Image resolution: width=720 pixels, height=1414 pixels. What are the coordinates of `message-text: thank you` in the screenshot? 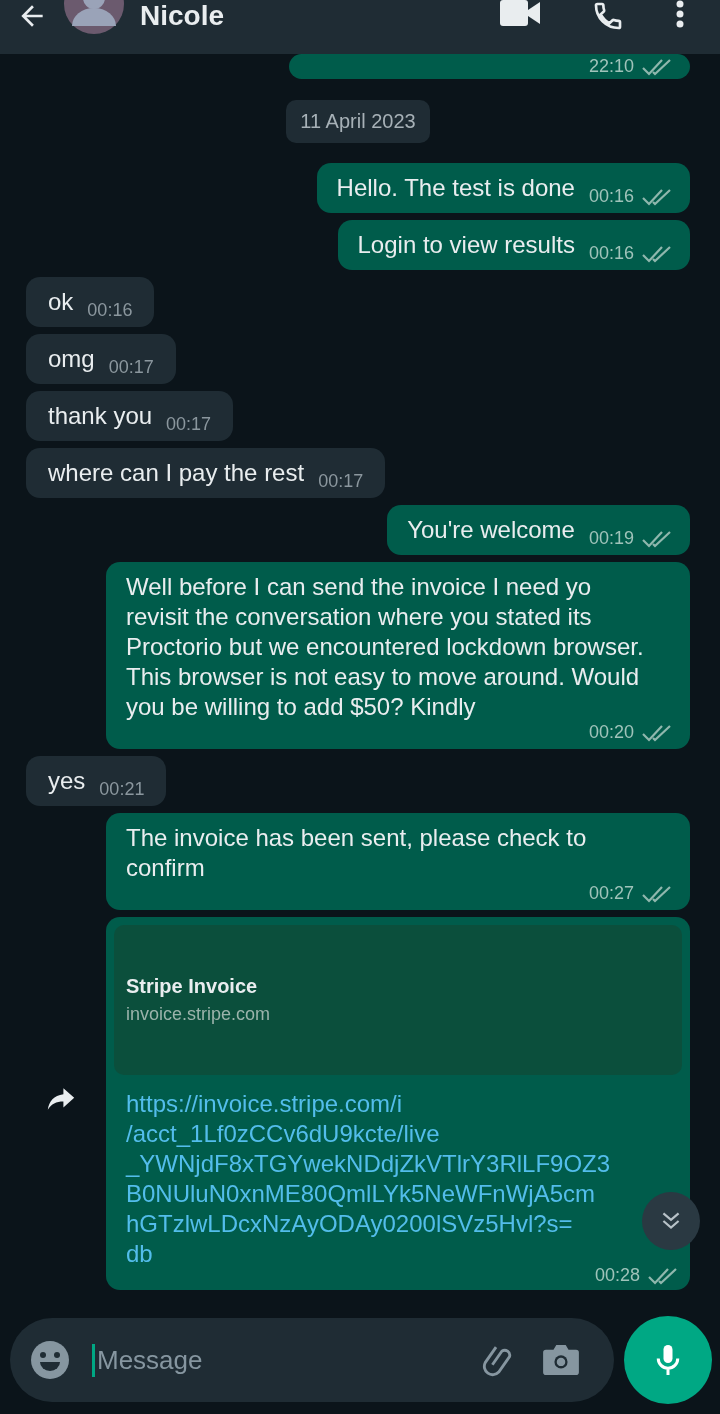 It's located at (100, 416).